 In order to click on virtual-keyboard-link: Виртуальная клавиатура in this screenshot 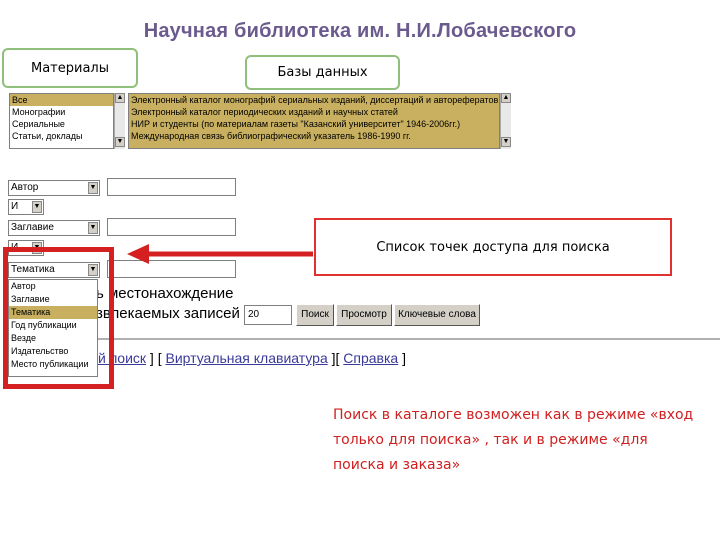, I will do `click(246, 358)`.